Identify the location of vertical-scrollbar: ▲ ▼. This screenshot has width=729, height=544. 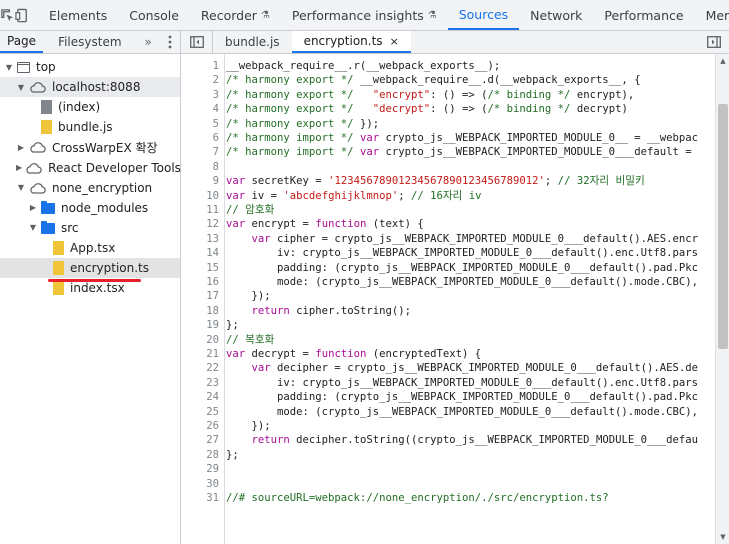
(722, 299).